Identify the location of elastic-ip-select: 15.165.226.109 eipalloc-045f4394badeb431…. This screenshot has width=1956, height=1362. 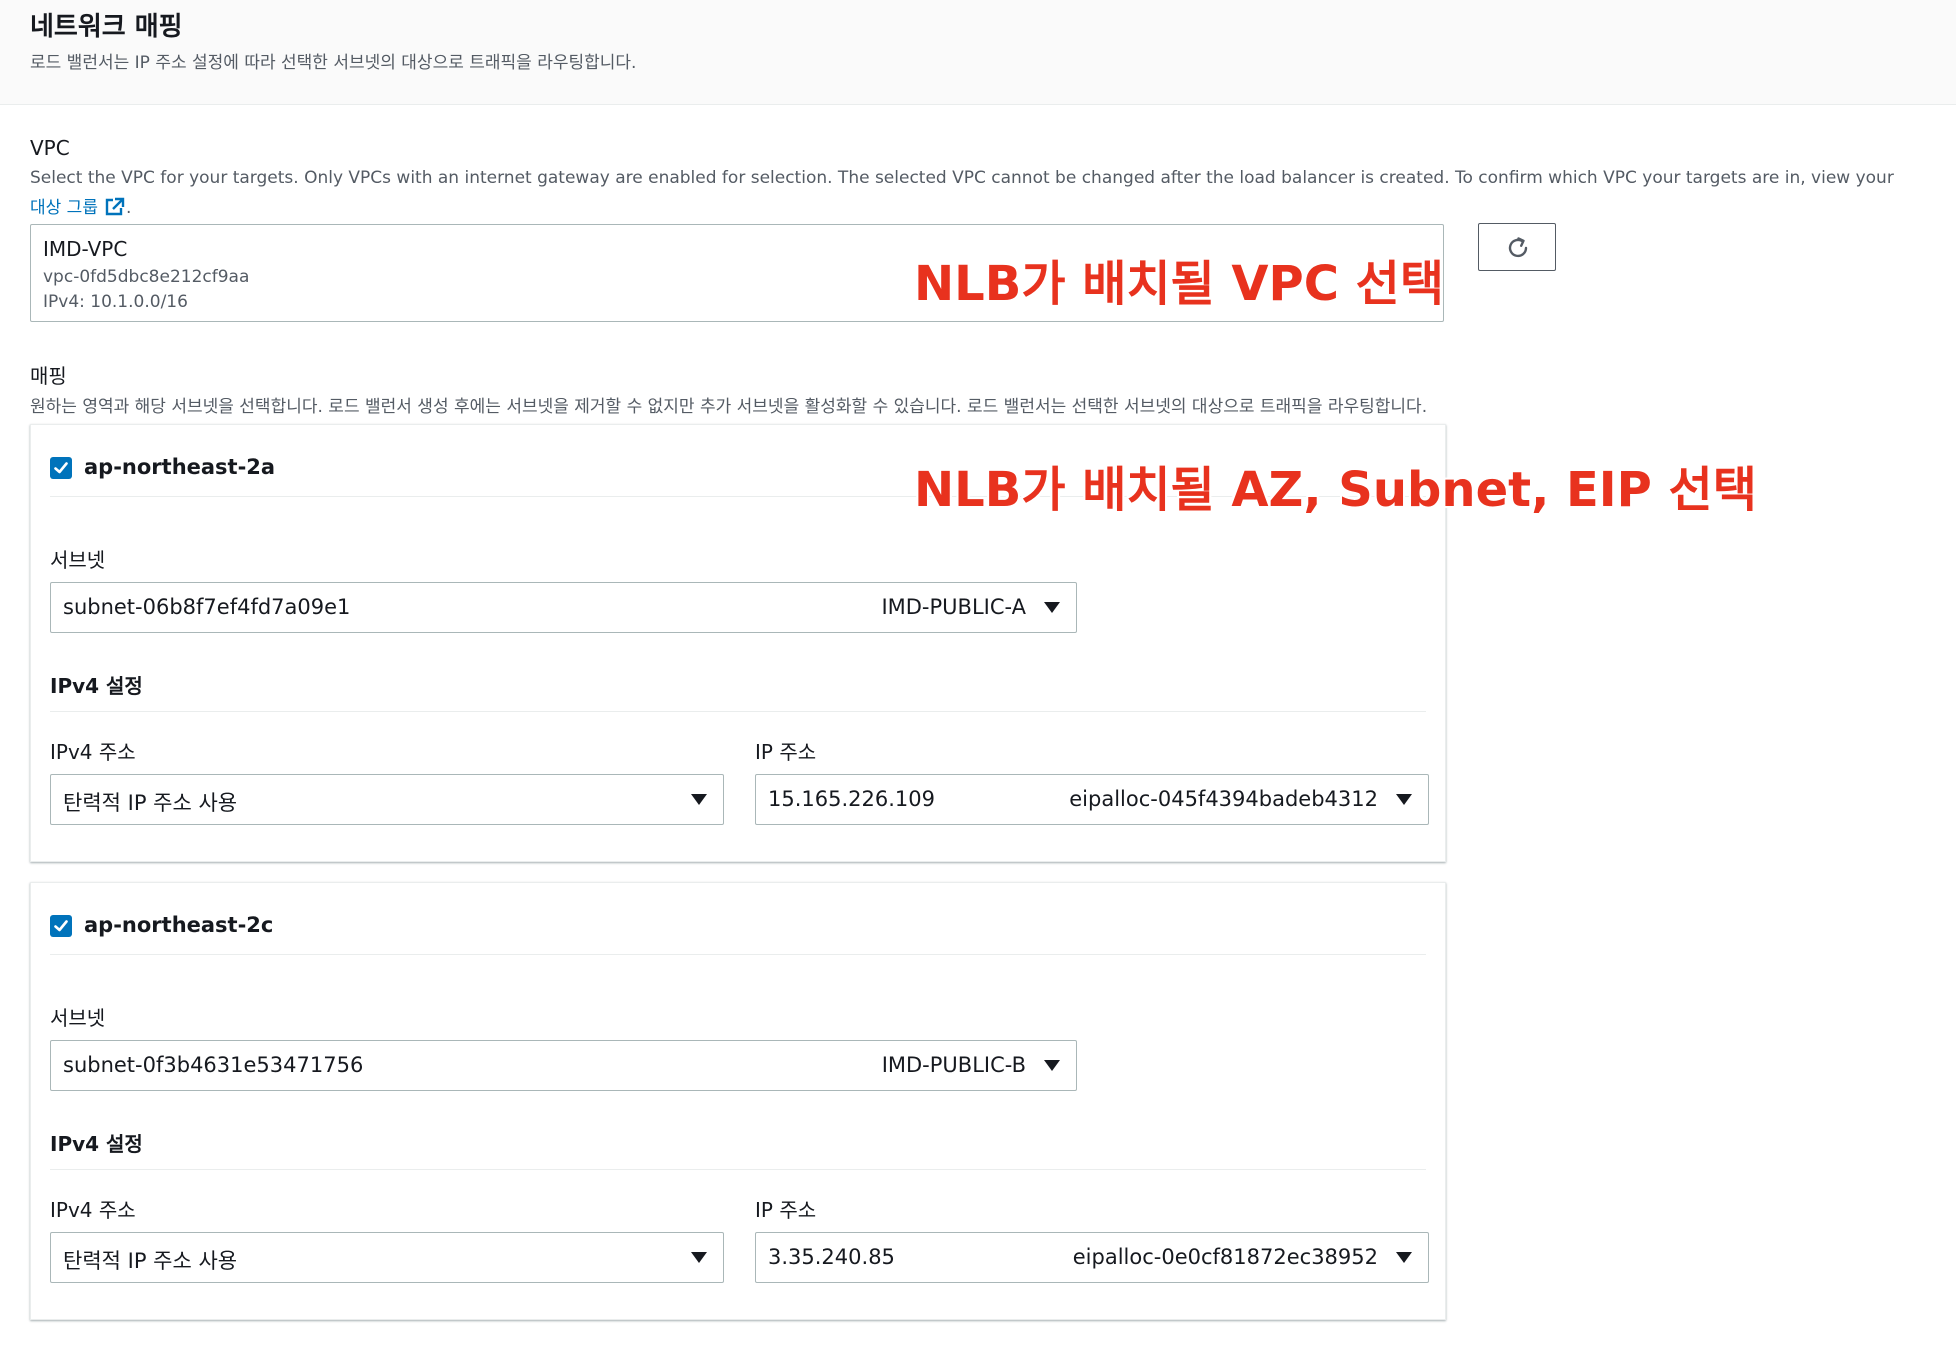
(1092, 799).